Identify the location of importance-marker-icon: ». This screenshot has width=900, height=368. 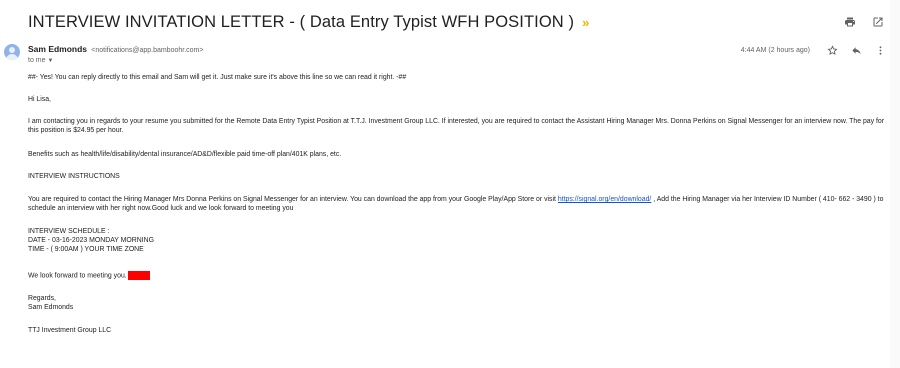
(585, 22).